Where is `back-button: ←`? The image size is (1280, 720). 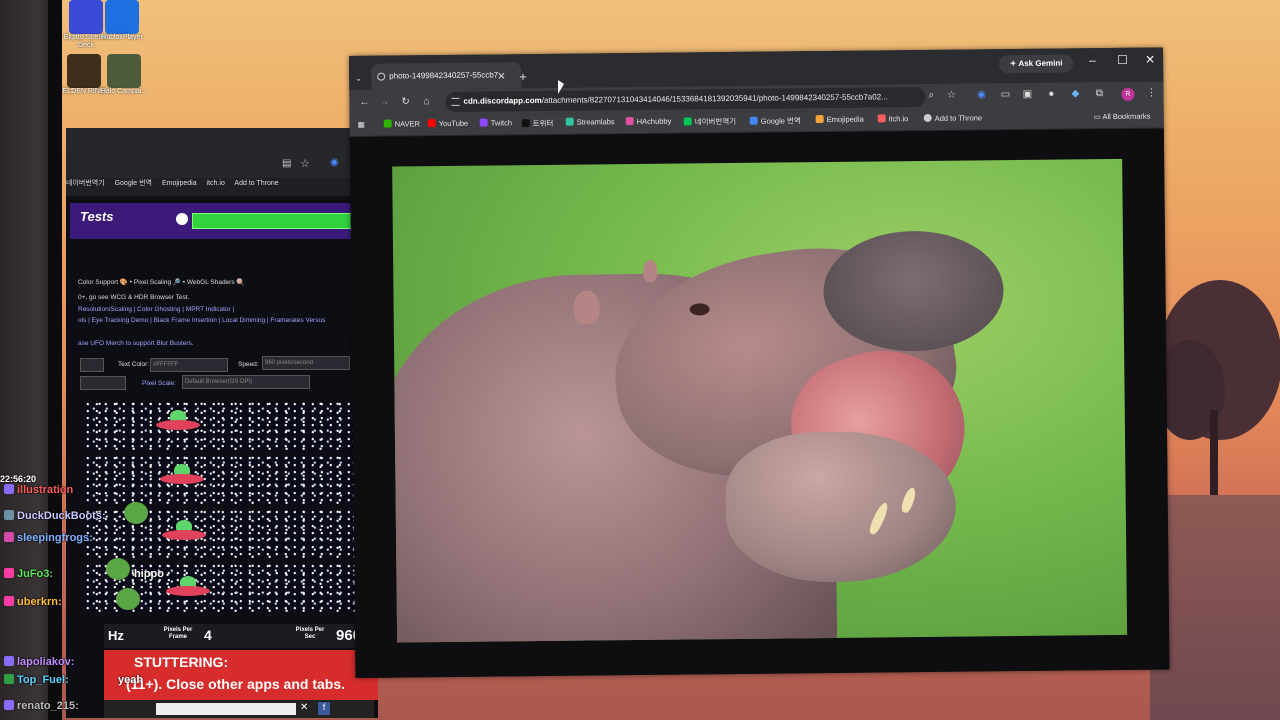
back-button: ← is located at coordinates (364, 102).